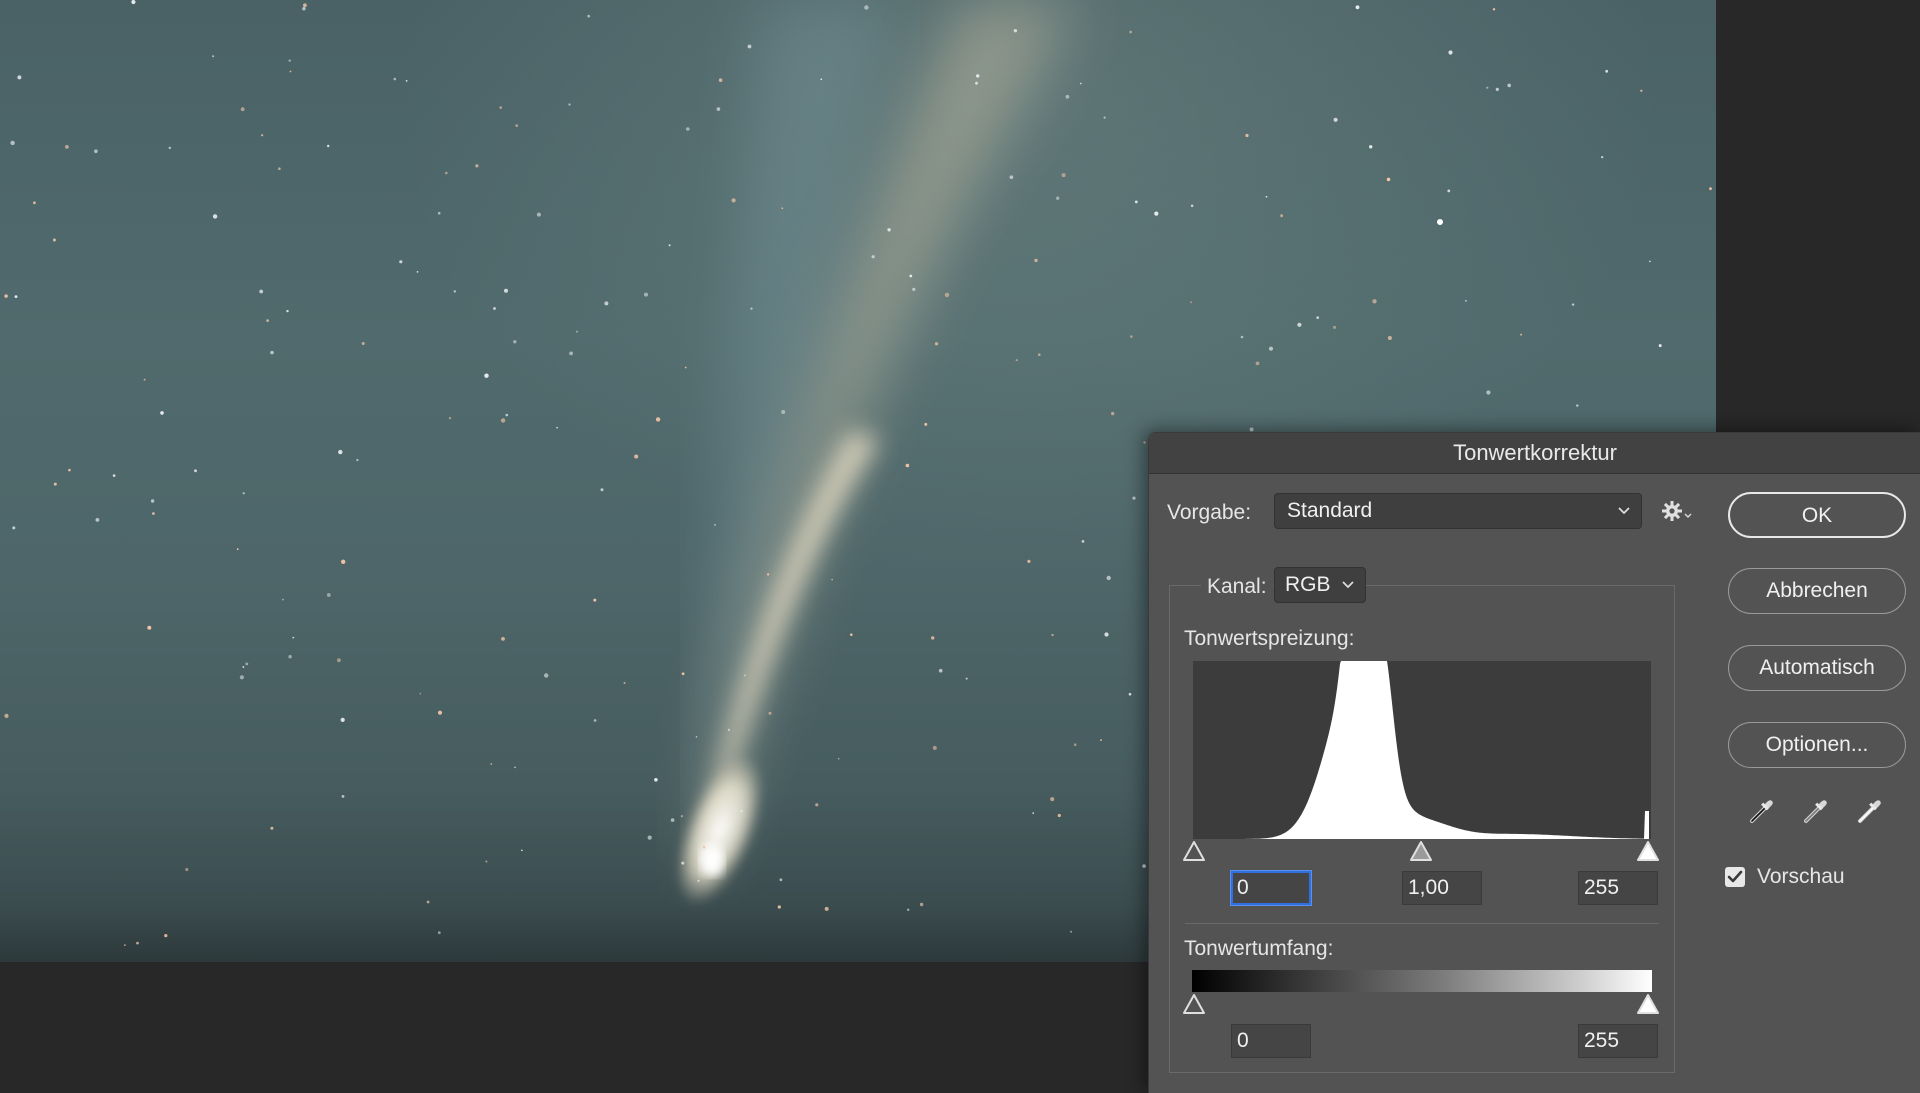 This screenshot has width=1920, height=1093. What do you see at coordinates (1271, 1041) in the screenshot?
I see `output-black-field` at bounding box center [1271, 1041].